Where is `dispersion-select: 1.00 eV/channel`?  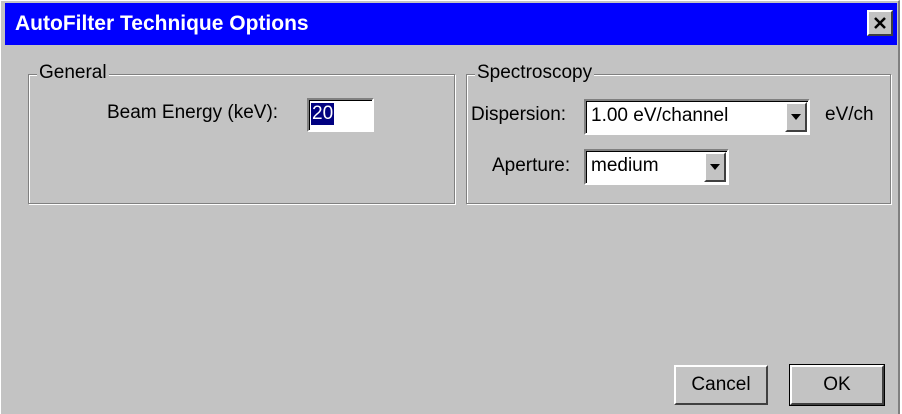 dispersion-select: 1.00 eV/channel is located at coordinates (697, 117).